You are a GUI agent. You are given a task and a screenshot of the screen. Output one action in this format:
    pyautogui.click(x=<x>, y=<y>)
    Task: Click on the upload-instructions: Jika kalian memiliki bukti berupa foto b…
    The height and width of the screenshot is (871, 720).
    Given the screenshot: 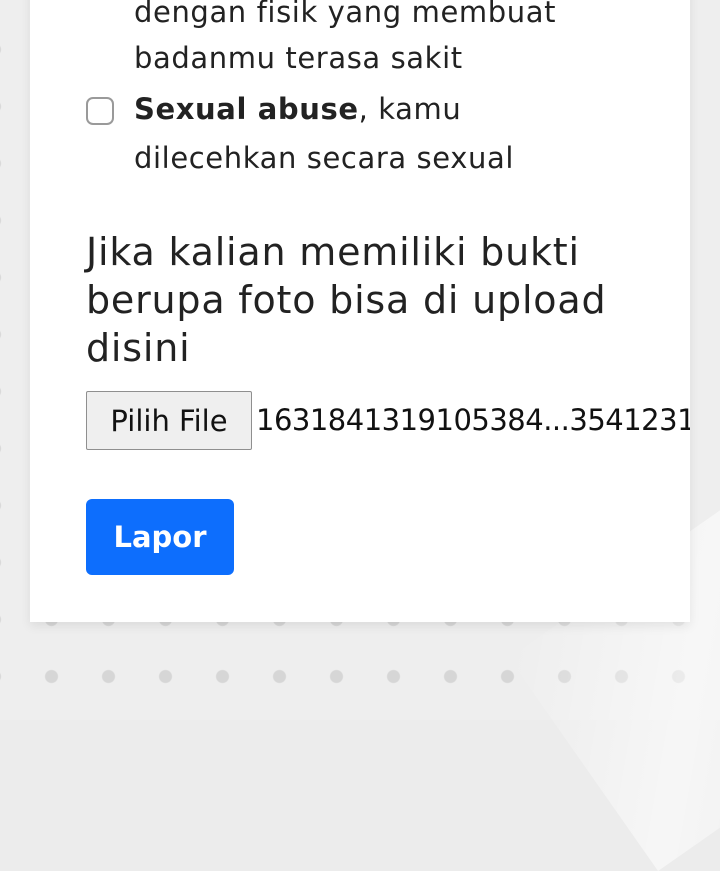 What is the action you would take?
    pyautogui.click(x=346, y=300)
    